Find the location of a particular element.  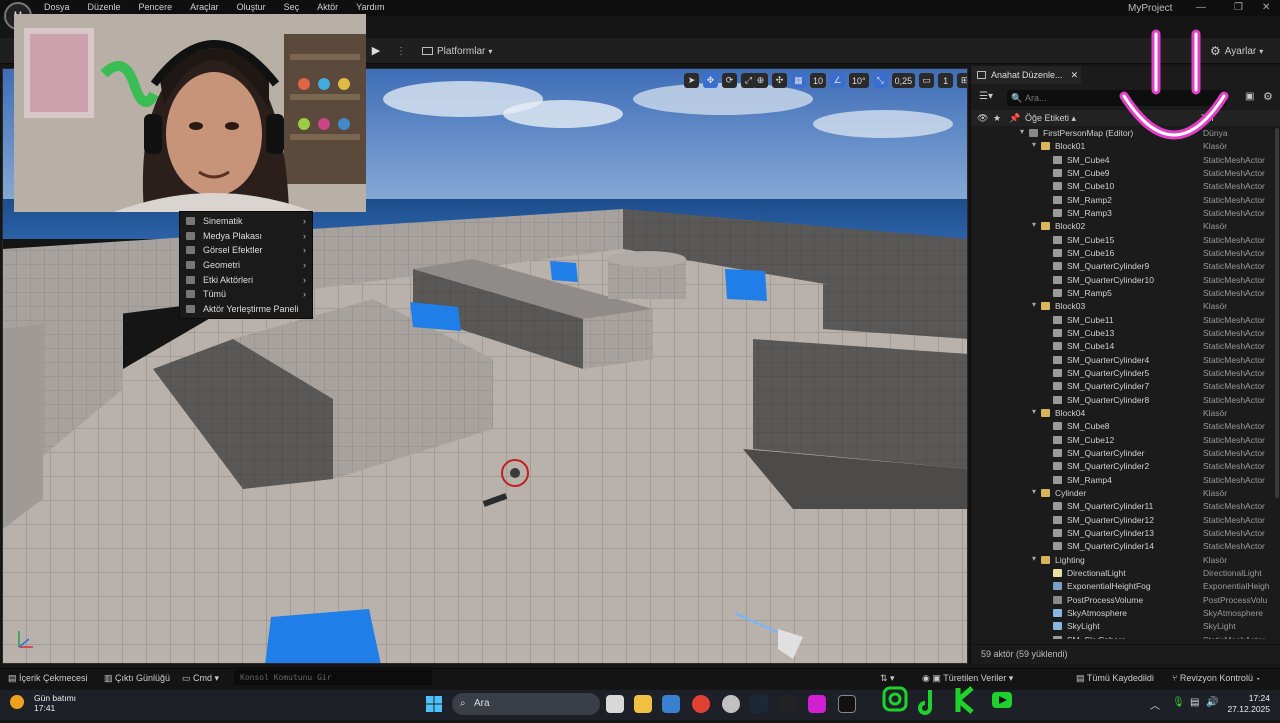

grid-snap-icon: ▦ is located at coordinates (798, 80).